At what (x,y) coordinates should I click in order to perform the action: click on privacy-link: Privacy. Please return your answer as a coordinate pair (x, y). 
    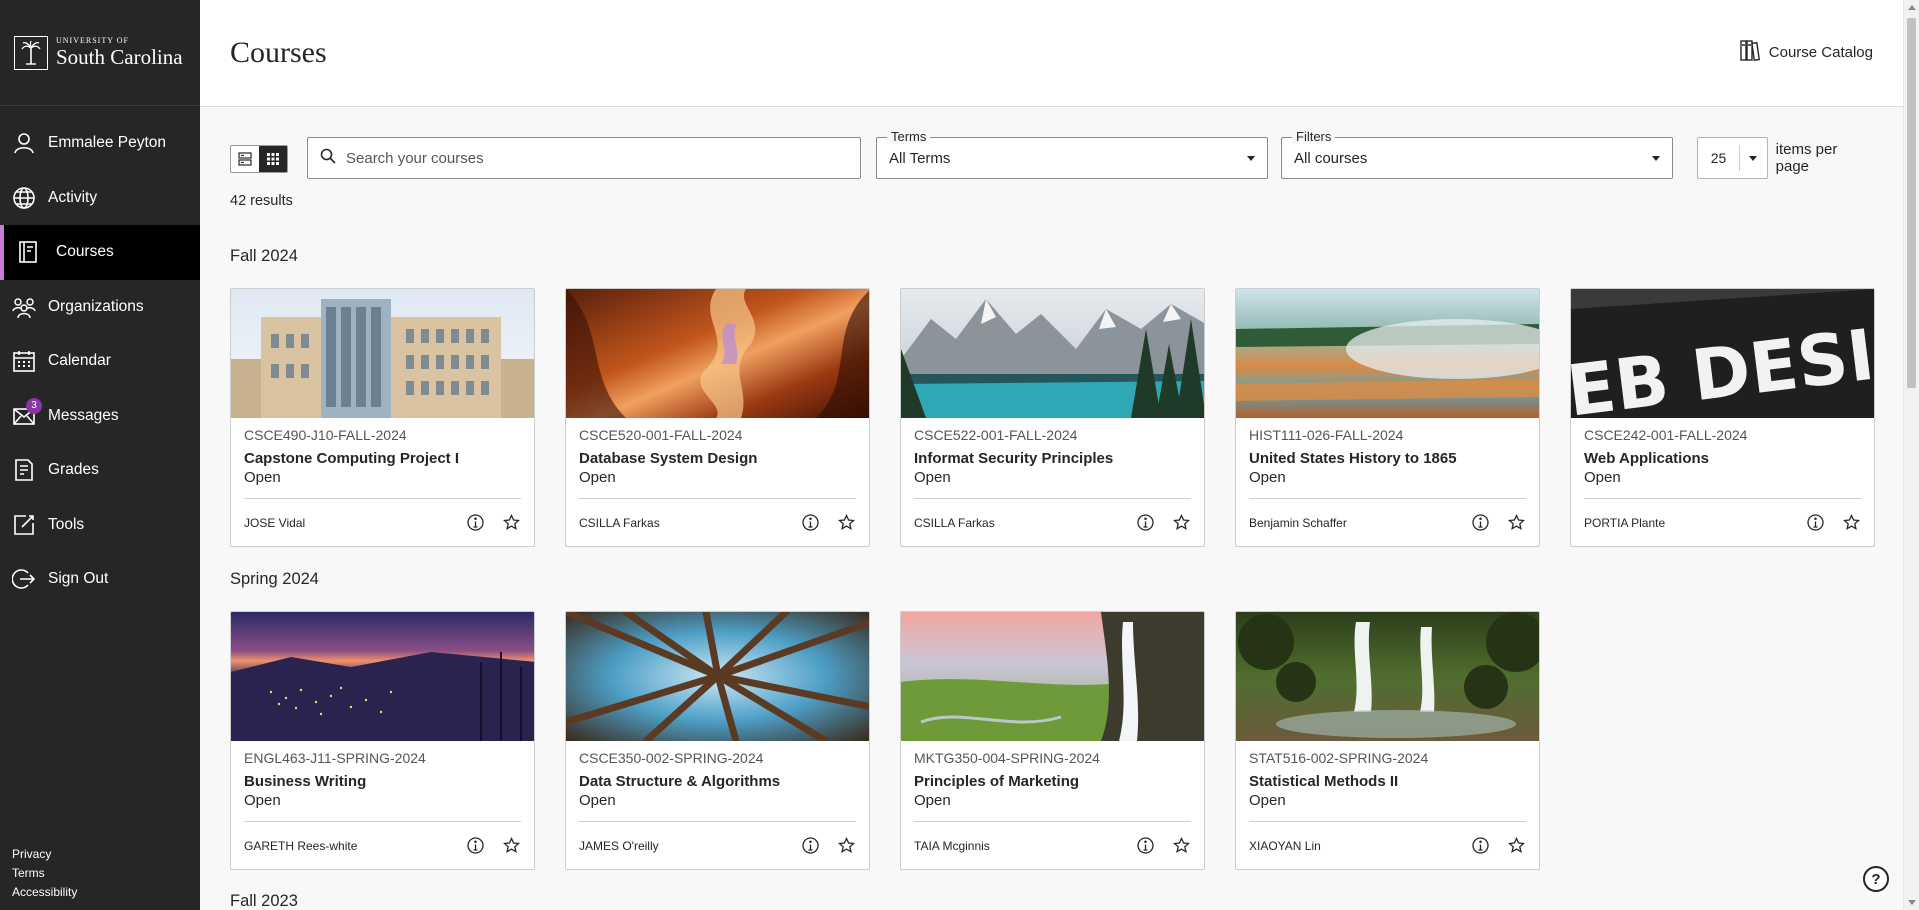
    Looking at the image, I should click on (44, 854).